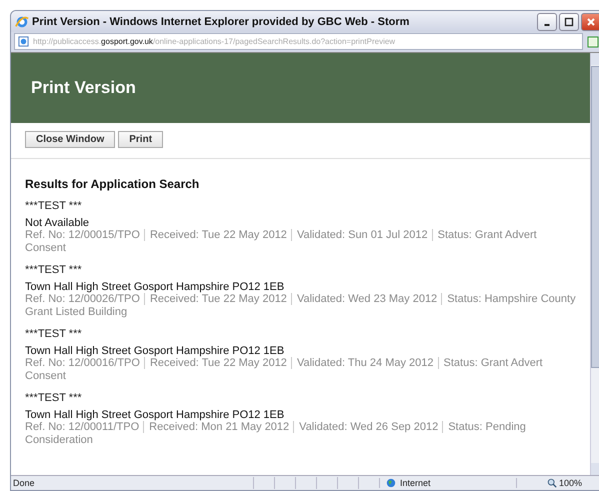 Image resolution: width=599 pixels, height=491 pixels. Describe the element at coordinates (141, 139) in the screenshot. I see `print-button: Print` at that location.